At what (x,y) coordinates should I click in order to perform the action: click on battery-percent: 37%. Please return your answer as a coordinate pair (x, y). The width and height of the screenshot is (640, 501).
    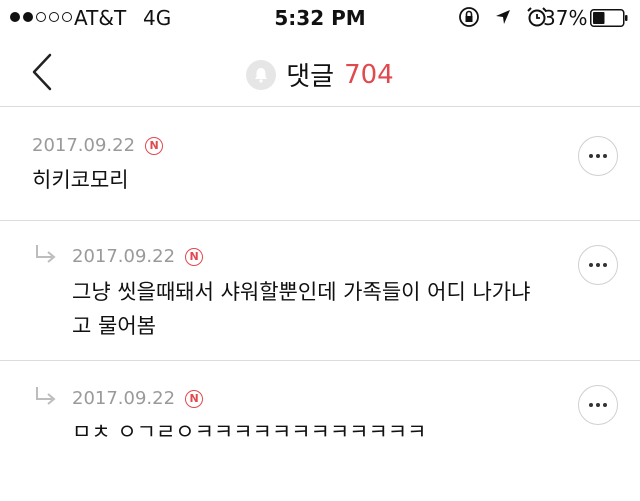
    Looking at the image, I should click on (565, 18).